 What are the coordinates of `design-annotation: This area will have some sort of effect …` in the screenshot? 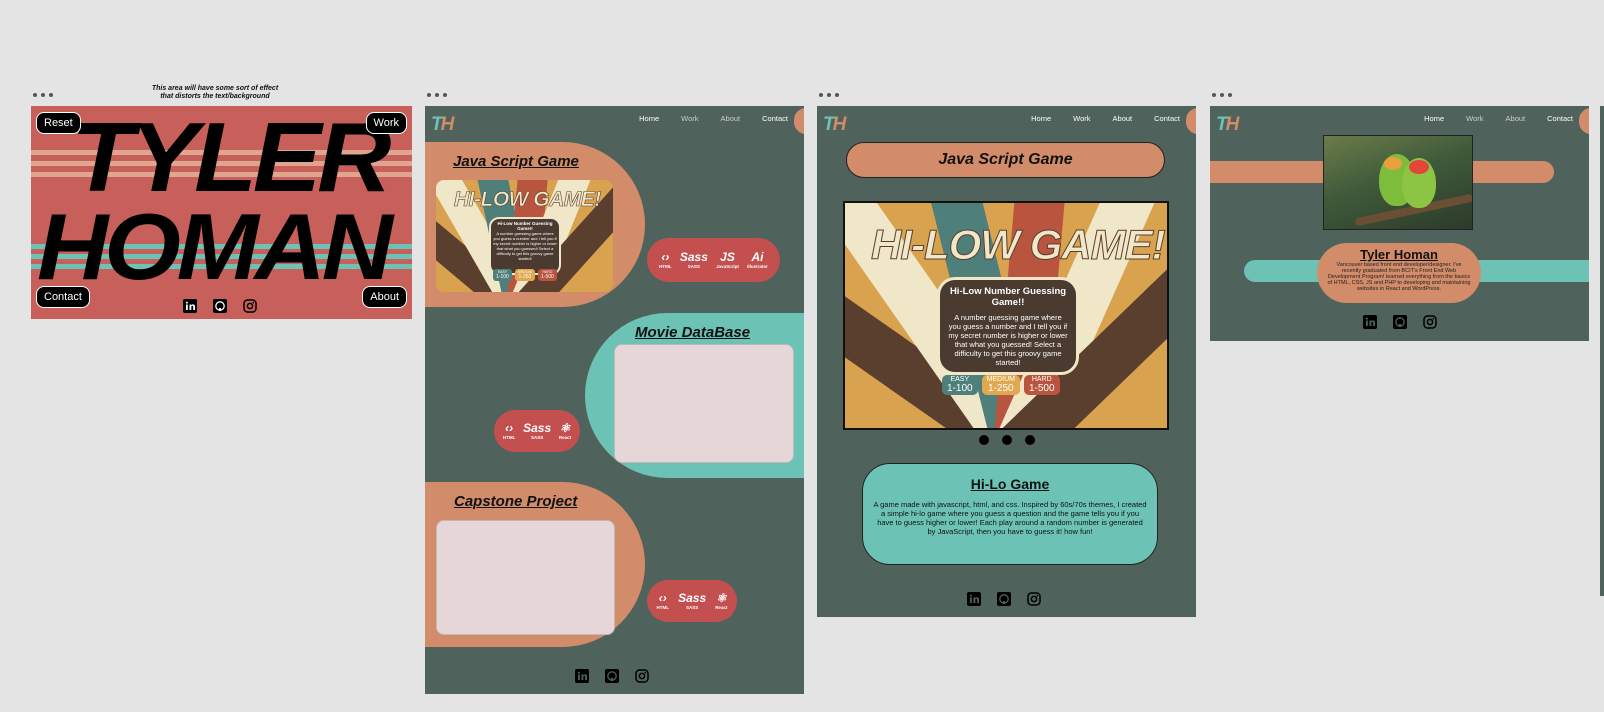 It's located at (215, 93).